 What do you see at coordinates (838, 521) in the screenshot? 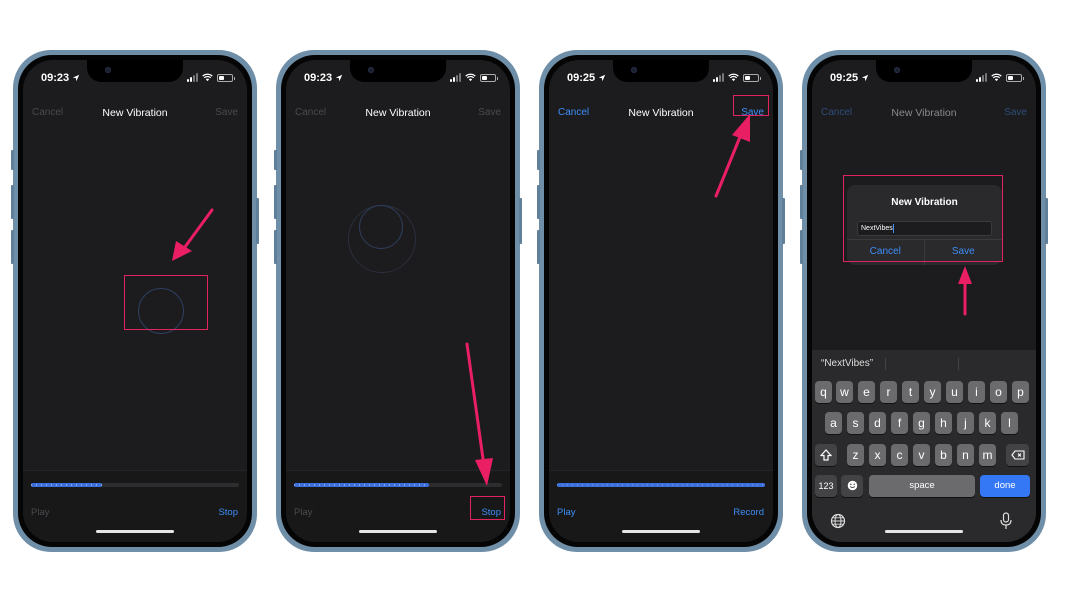
I see `globe-icon` at bounding box center [838, 521].